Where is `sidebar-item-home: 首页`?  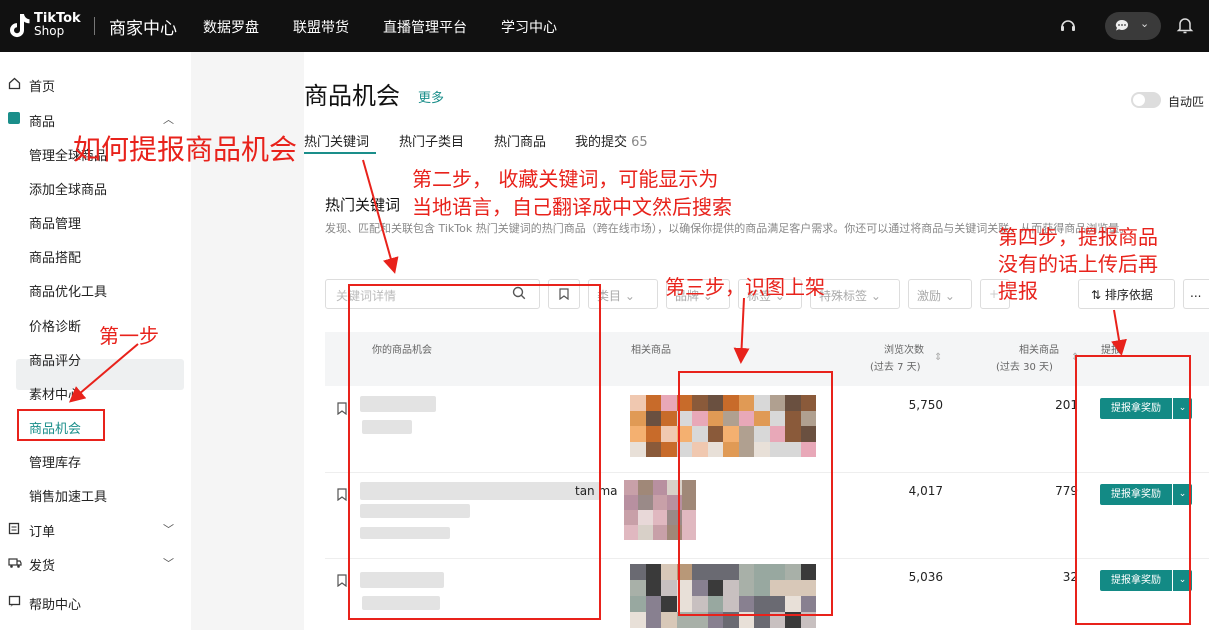
sidebar-item-home: 首页 is located at coordinates (42, 85).